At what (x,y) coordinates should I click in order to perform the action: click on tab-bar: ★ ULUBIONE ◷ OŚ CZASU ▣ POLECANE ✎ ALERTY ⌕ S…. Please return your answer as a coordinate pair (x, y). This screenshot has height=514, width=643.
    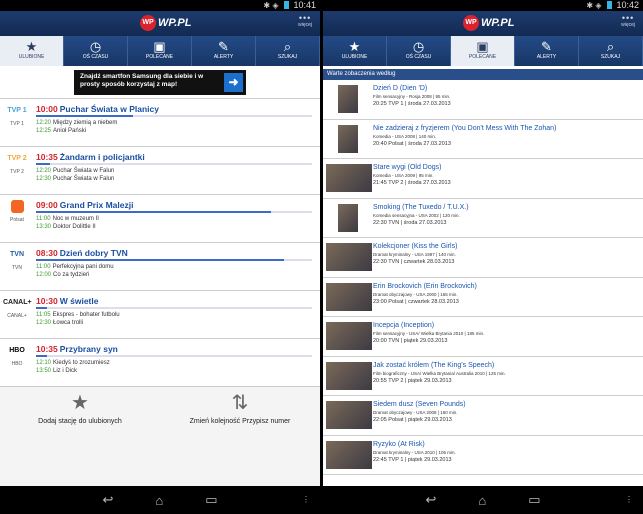
    Looking at the image, I should click on (483, 51).